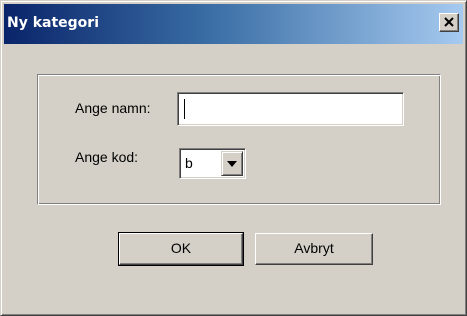  Describe the element at coordinates (107, 157) in the screenshot. I see `code-label: Ange kod:` at that location.